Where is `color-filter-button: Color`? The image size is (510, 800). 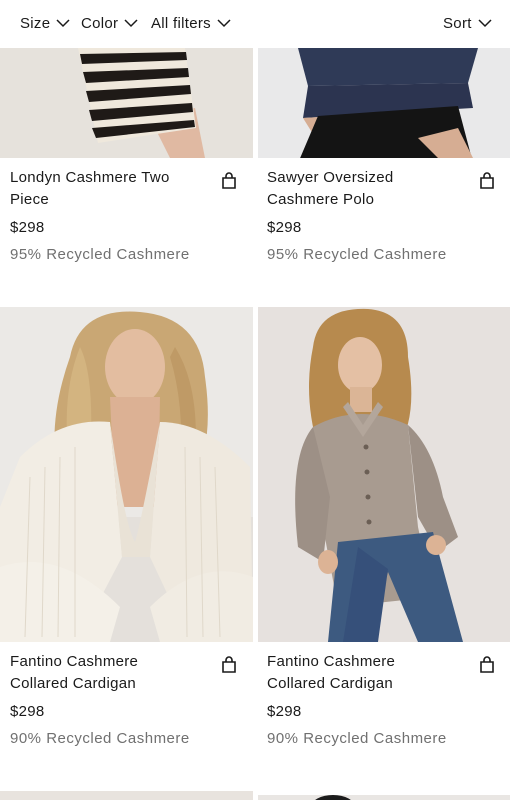 color-filter-button: Color is located at coordinates (109, 23).